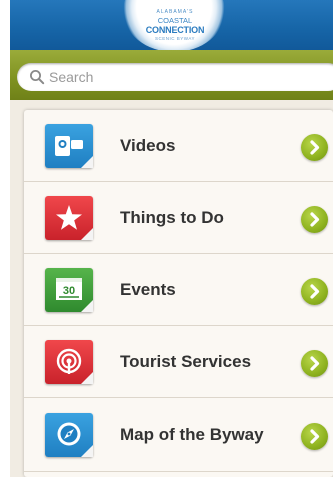 The width and height of the screenshot is (333, 477). What do you see at coordinates (69, 218) in the screenshot?
I see `star-icon` at bounding box center [69, 218].